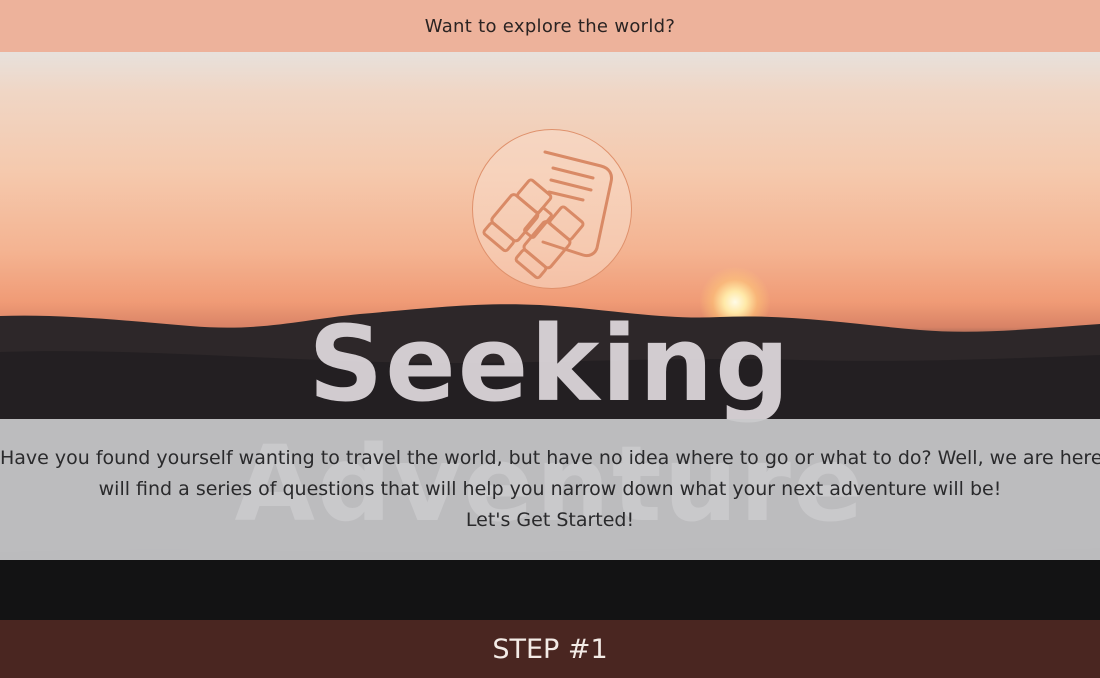 The width and height of the screenshot is (1100, 678). I want to click on binoculars-and-map-icon, so click(547, 215).